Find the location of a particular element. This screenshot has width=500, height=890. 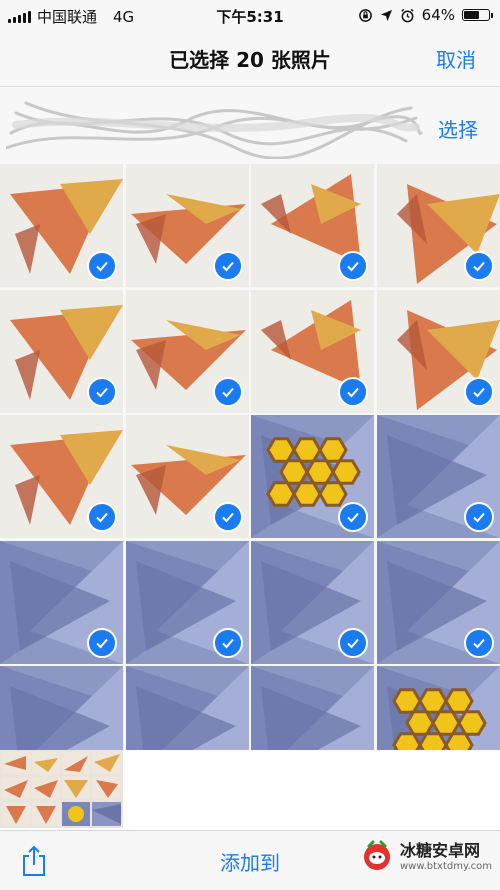

redaction-scribble is located at coordinates (214, 130).